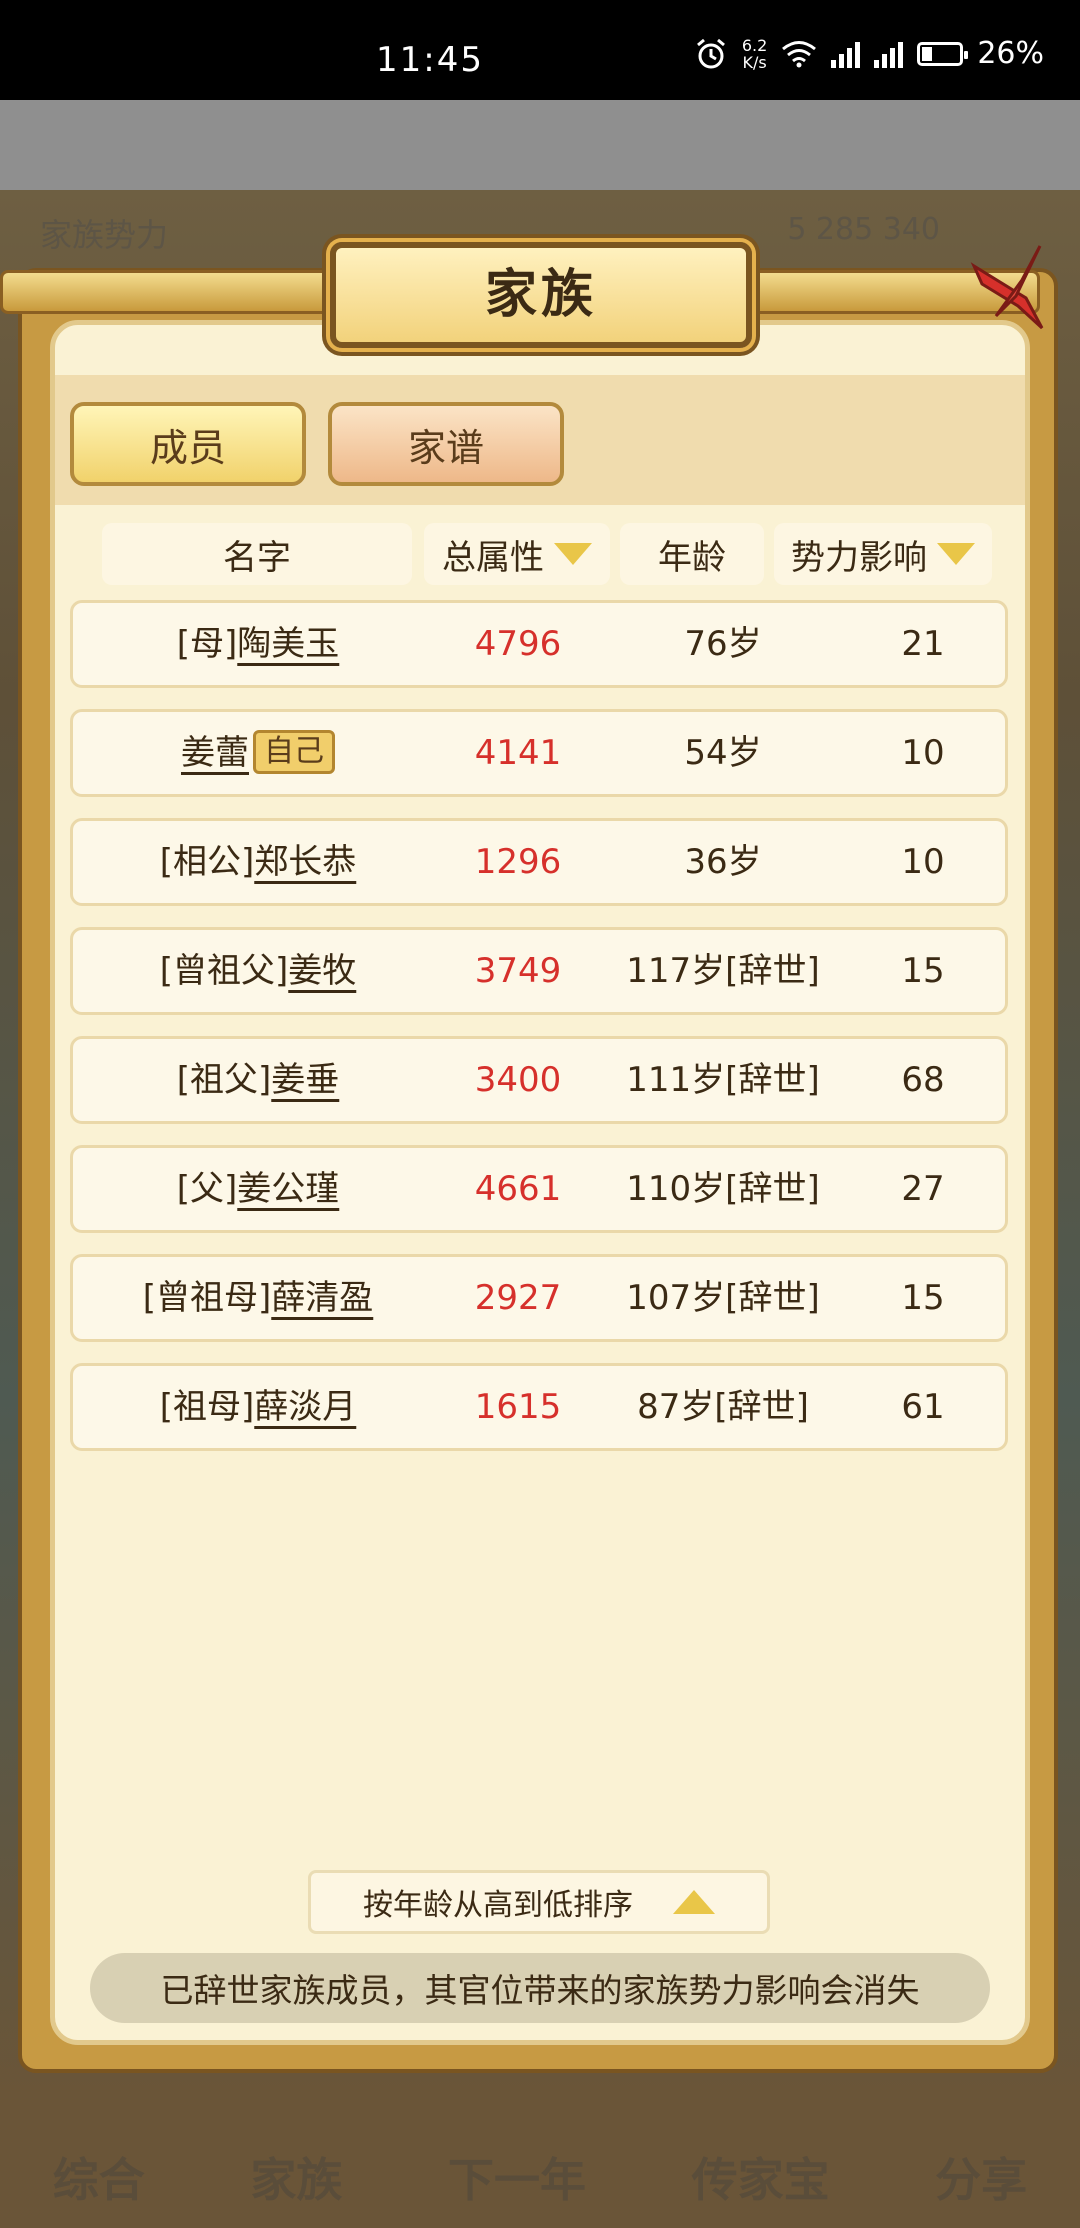 The image size is (1080, 2228). Describe the element at coordinates (518, 753) in the screenshot. I see `member-attr: 4141` at that location.